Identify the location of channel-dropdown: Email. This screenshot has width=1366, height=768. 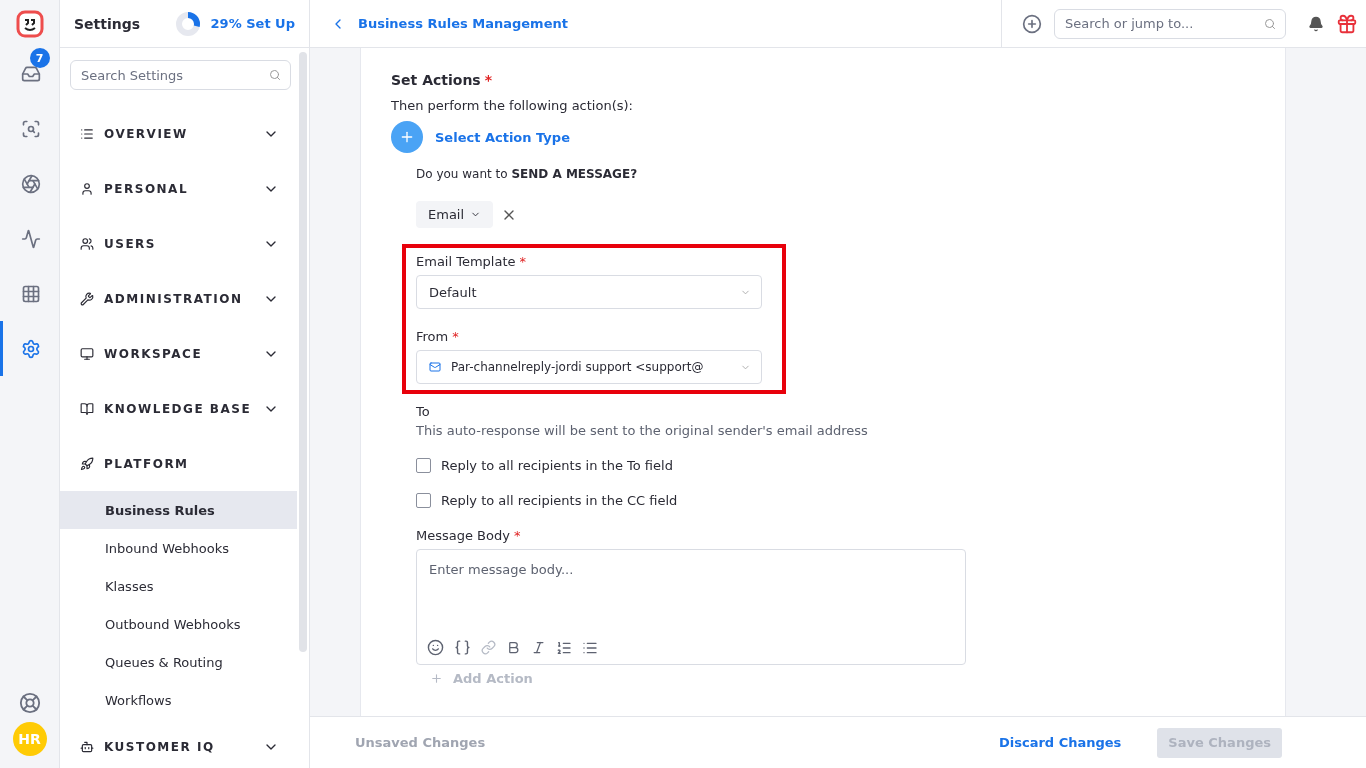
(455, 214).